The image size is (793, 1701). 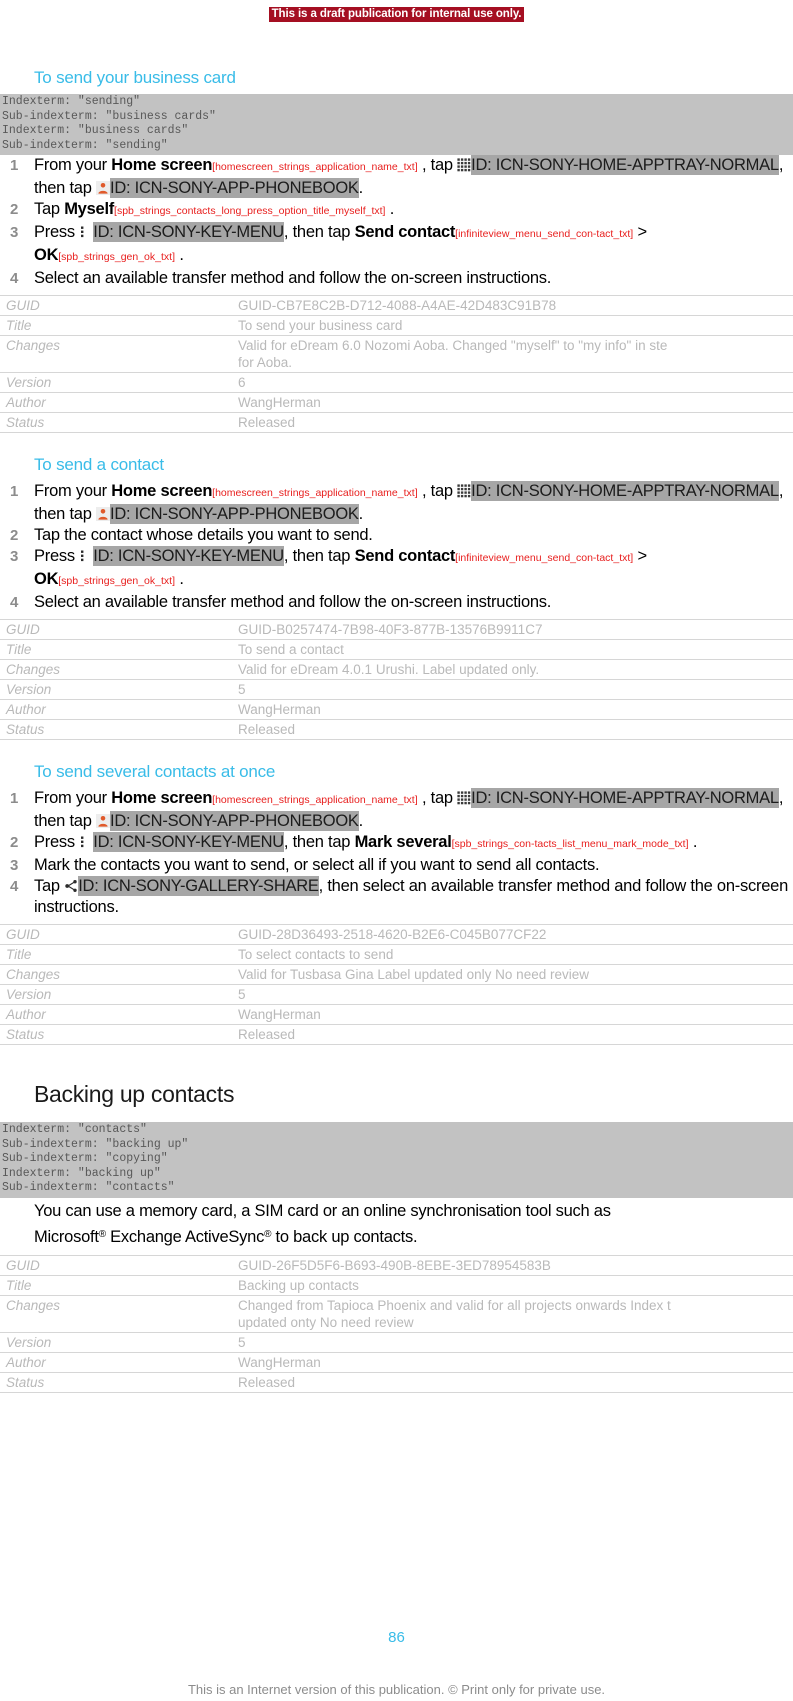 I want to click on top-spacer, so click(x=396, y=40).